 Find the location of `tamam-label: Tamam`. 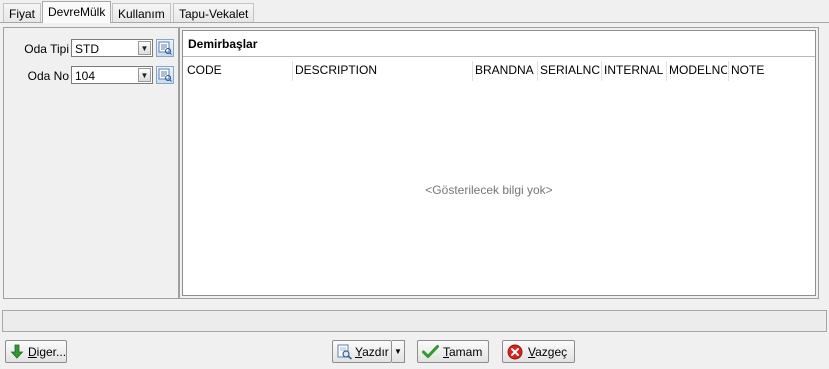

tamam-label: Tamam is located at coordinates (462, 352).